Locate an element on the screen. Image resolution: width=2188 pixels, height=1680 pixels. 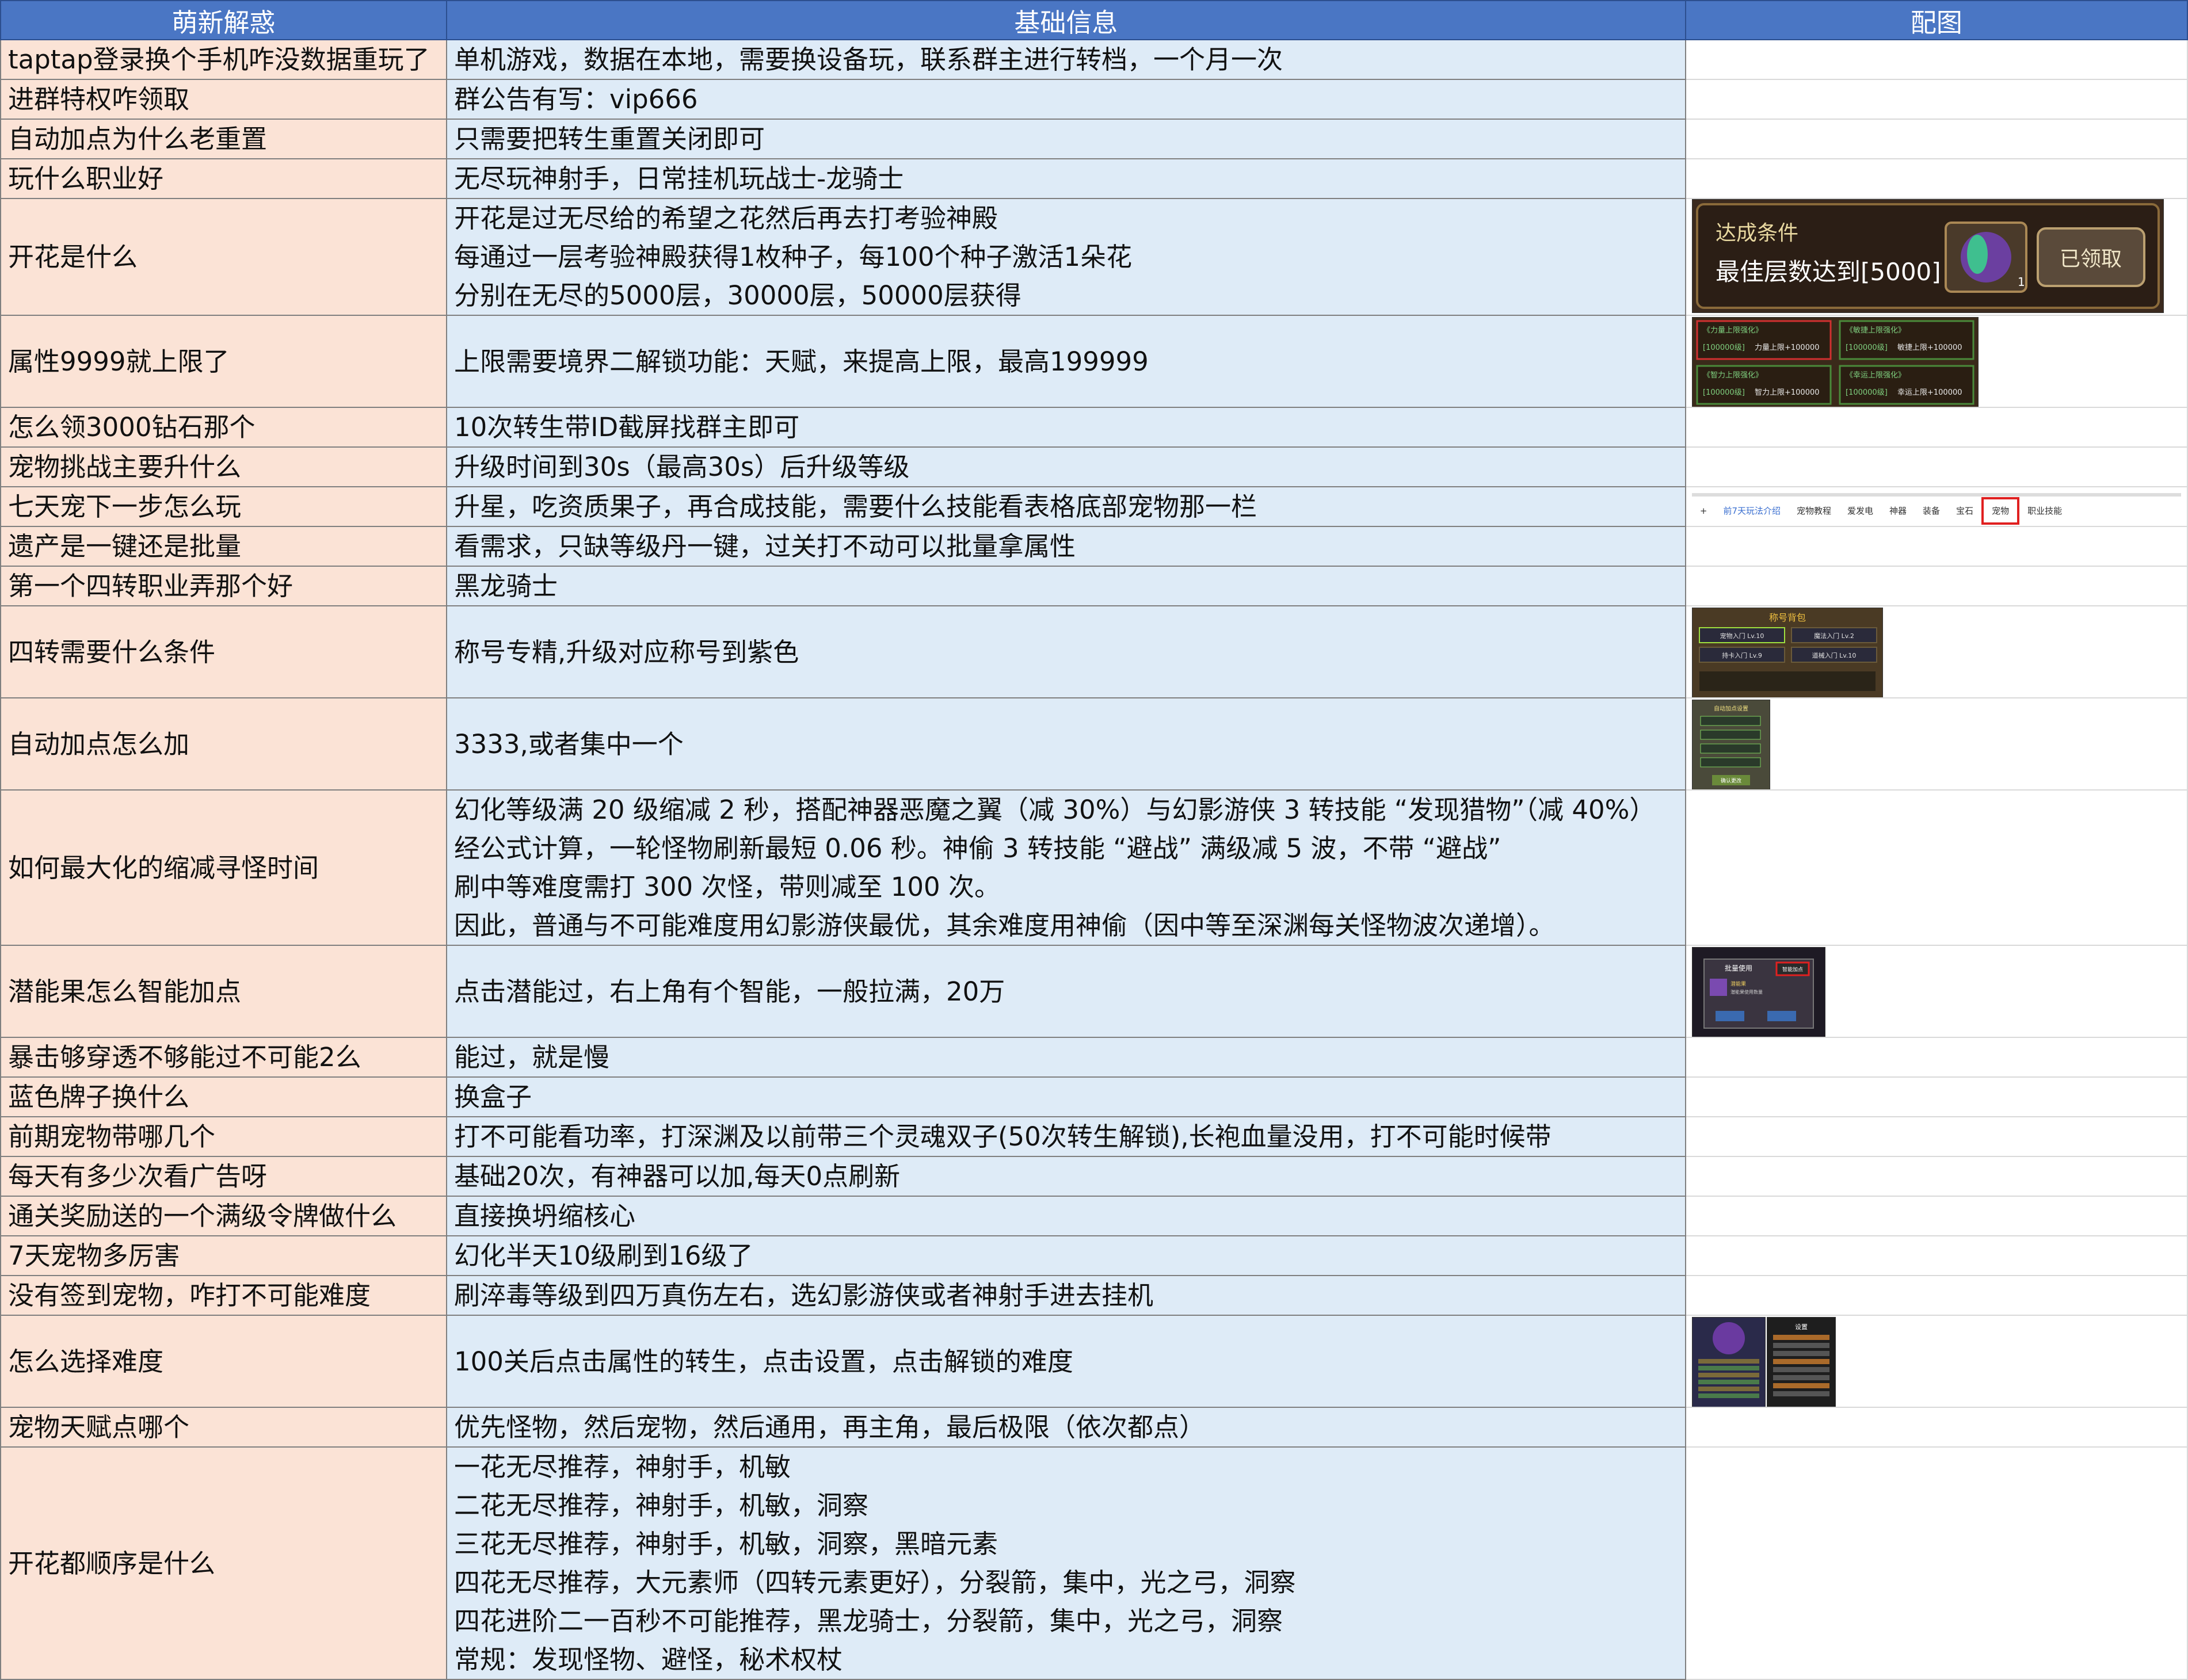
answer-cell: 升级时间到30s（最高30s）后升级等级 is located at coordinates (1065, 466).